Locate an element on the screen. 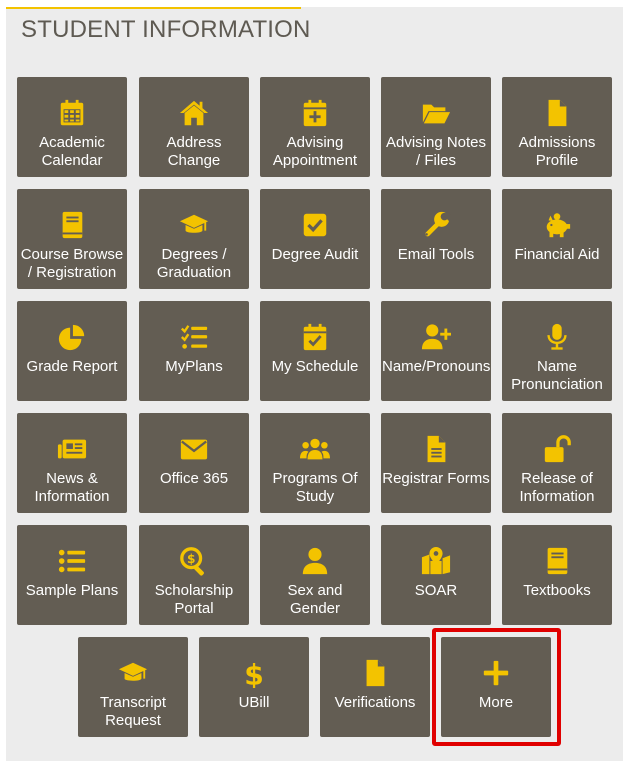  piggy-bank-icon is located at coordinates (557, 225).